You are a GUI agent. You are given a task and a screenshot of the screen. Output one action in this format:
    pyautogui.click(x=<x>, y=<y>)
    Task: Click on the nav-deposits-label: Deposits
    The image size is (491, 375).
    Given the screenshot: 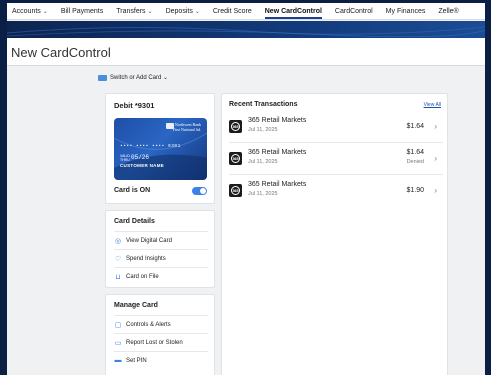 What is the action you would take?
    pyautogui.click(x=179, y=11)
    